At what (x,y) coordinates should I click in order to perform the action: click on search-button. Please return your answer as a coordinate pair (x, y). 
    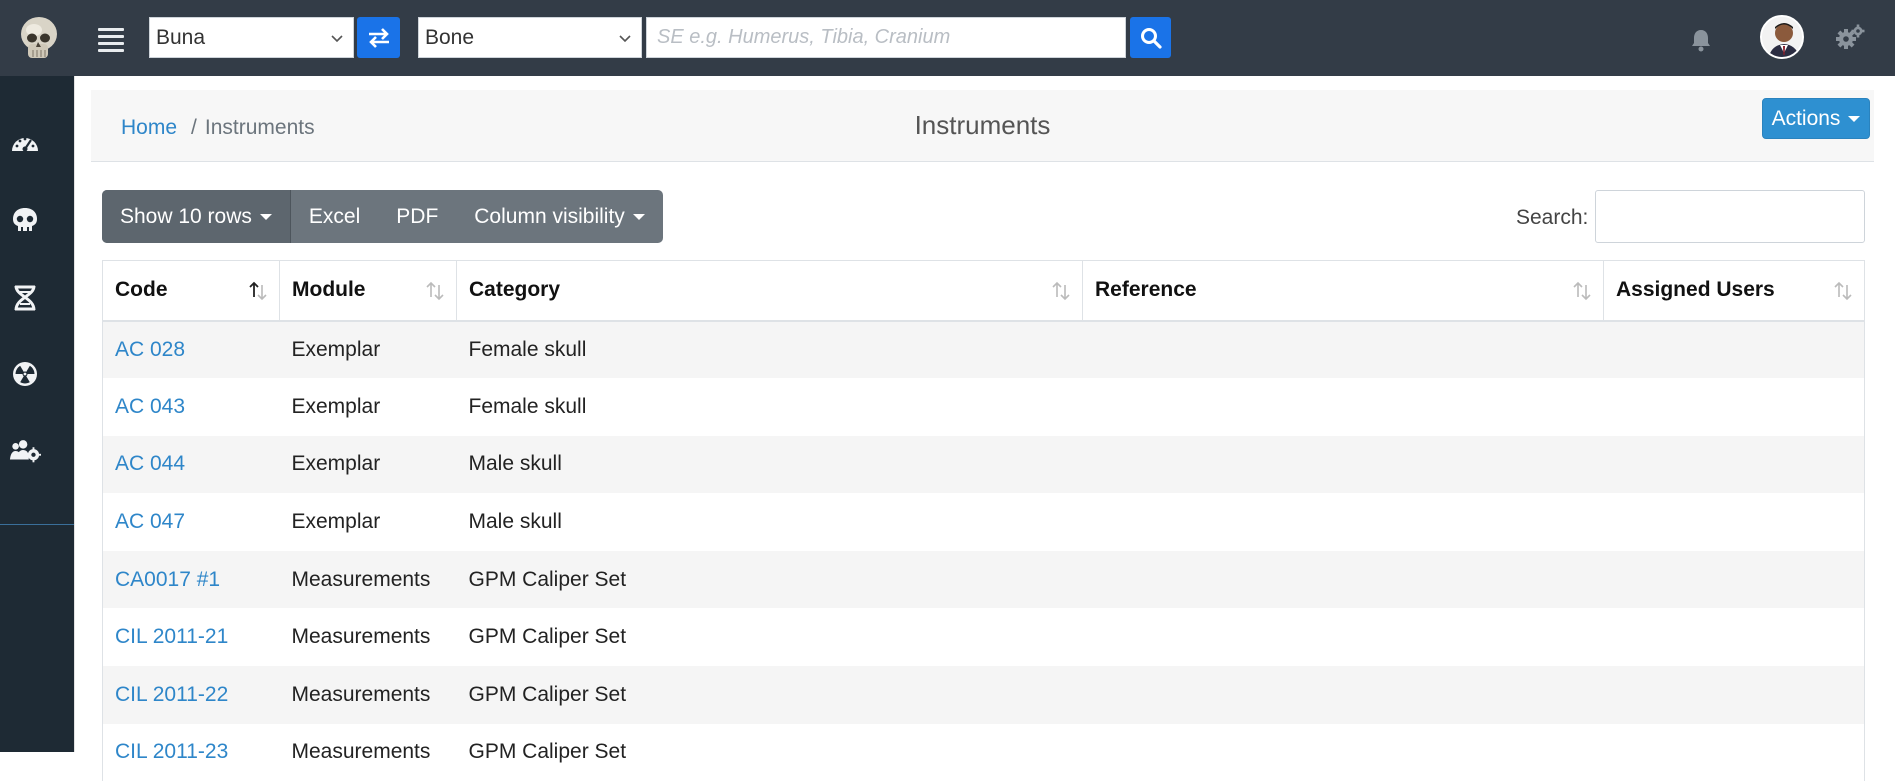
    Looking at the image, I should click on (1150, 37).